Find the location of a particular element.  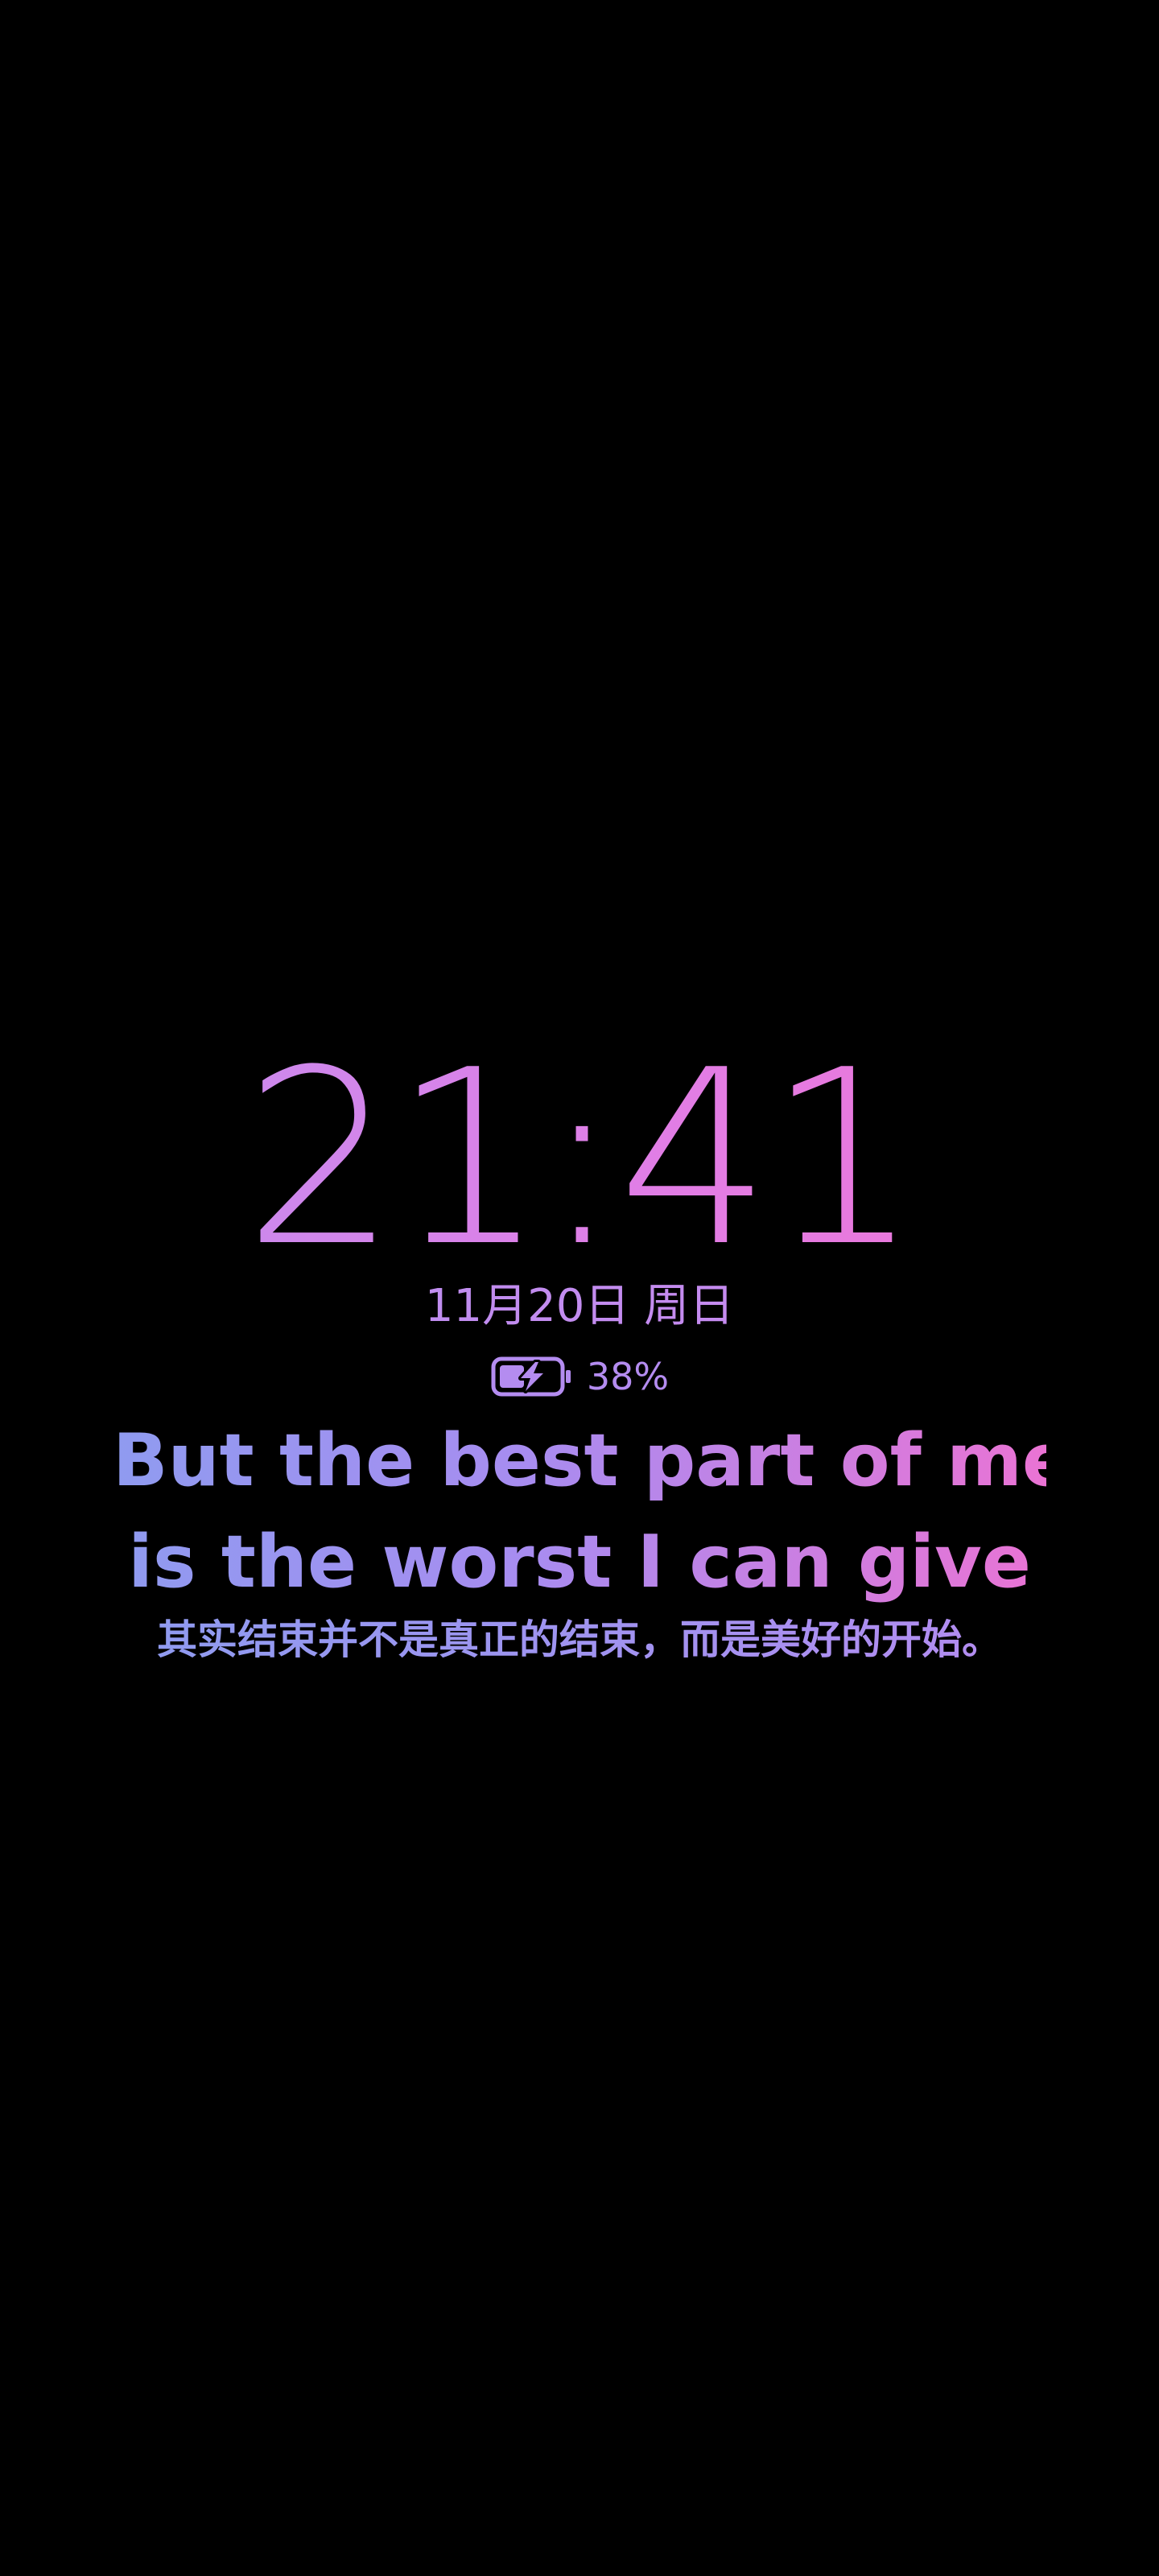

battery-status: 38% is located at coordinates (579, 1376).